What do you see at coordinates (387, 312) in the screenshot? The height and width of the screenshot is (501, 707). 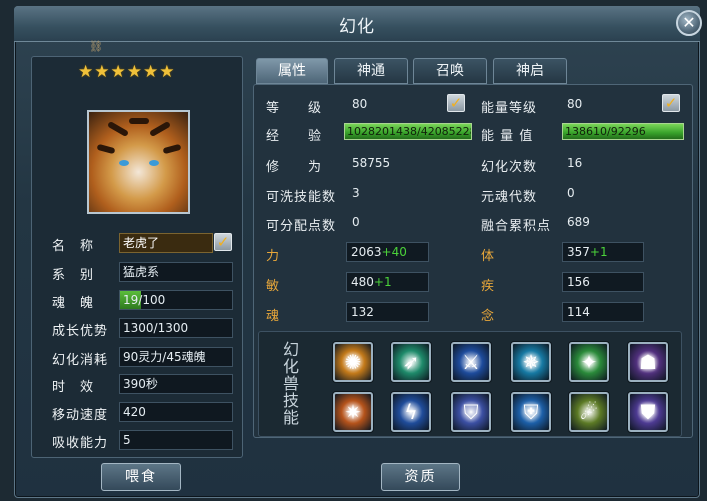 I see `attr-soul-value: 132` at bounding box center [387, 312].